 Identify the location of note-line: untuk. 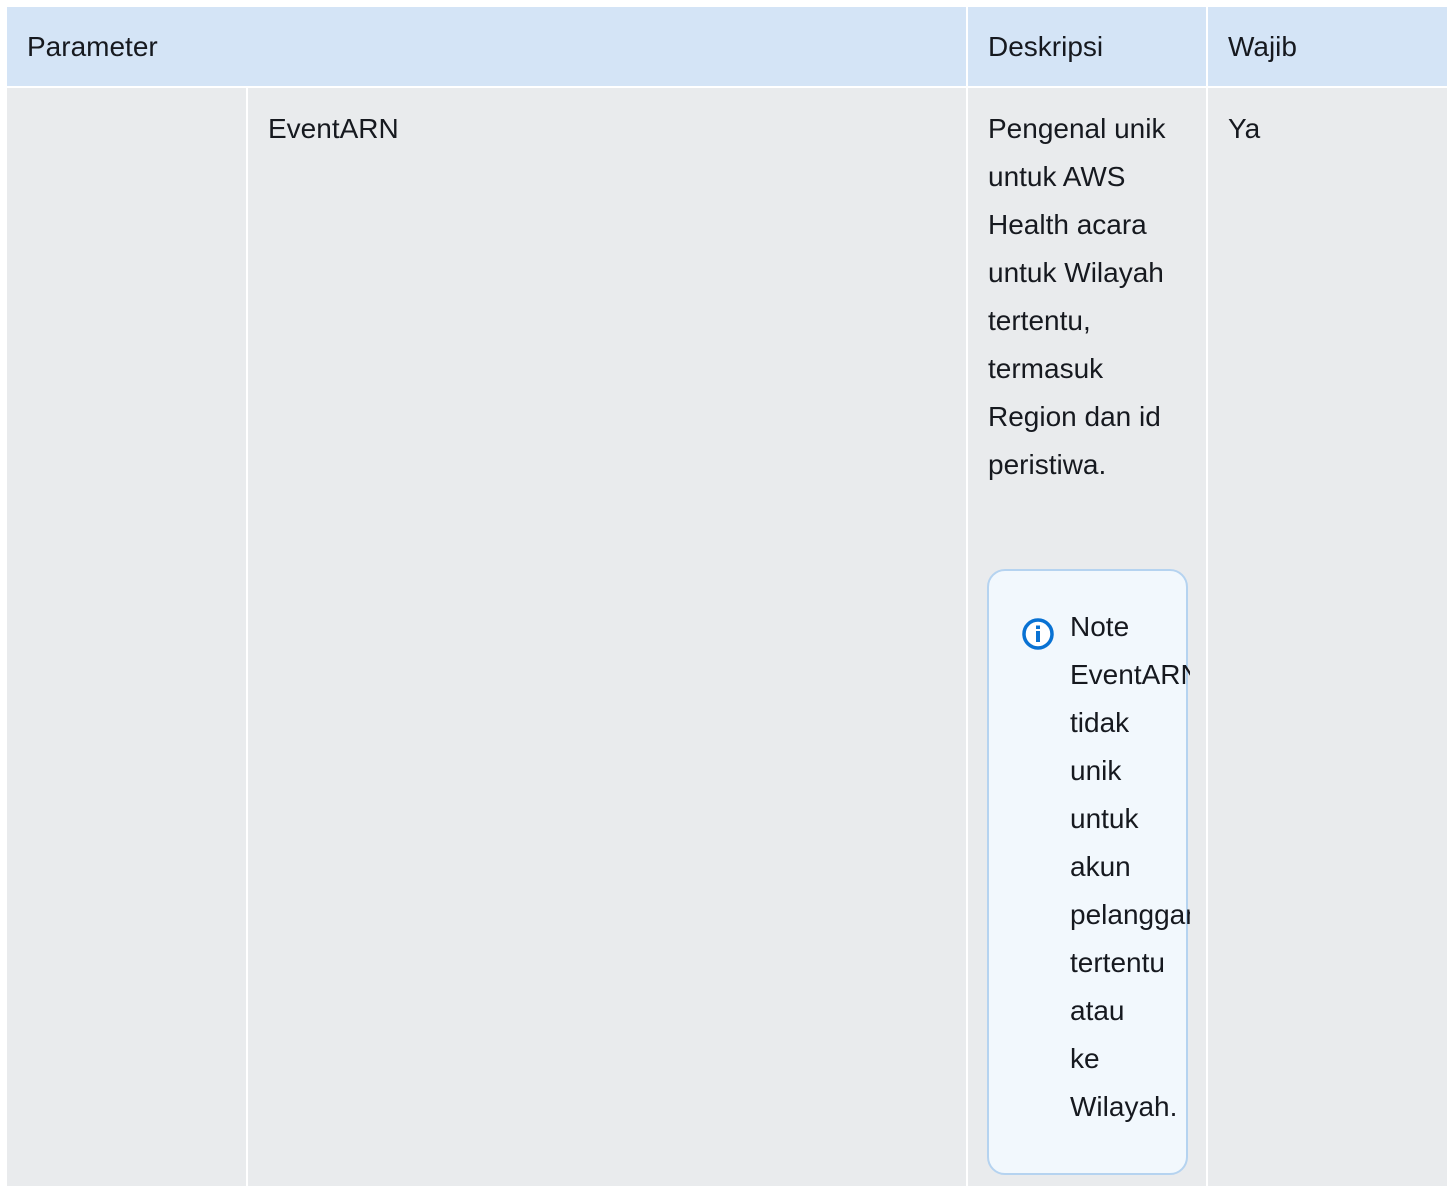
(1104, 818).